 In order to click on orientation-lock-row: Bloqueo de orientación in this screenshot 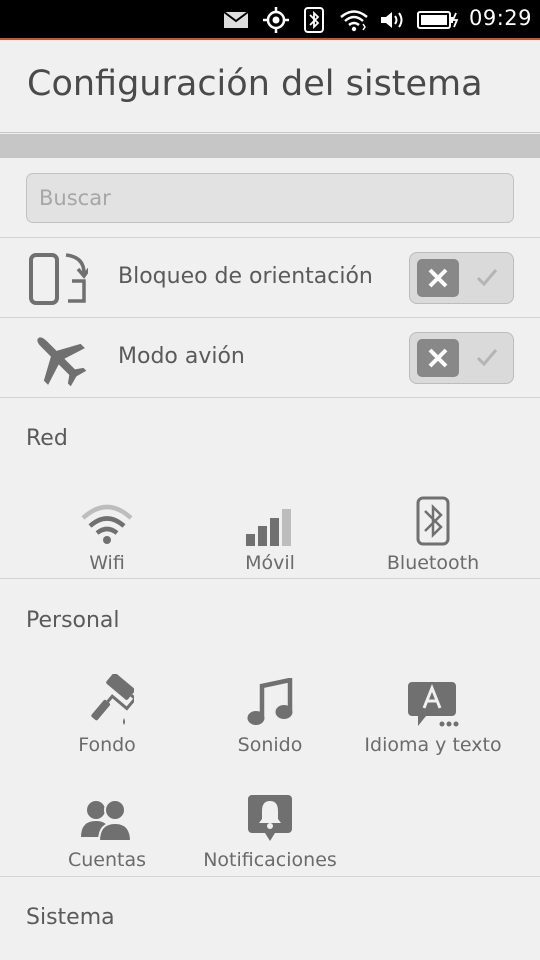, I will do `click(270, 278)`.